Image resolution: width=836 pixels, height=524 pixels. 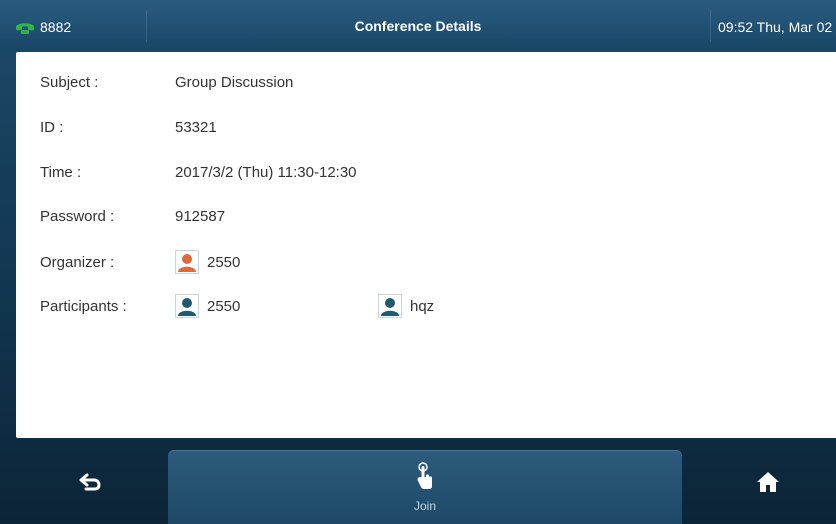 I want to click on participant-name: hqz, so click(x=422, y=306).